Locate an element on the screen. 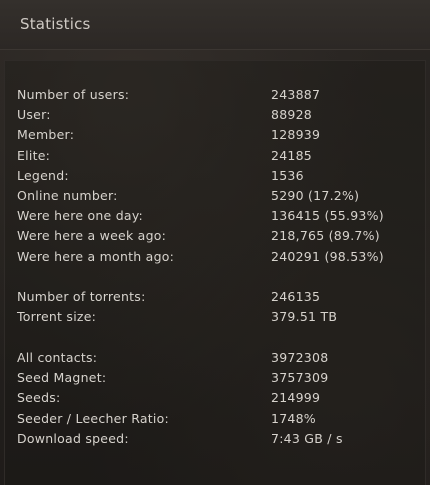  stat-value: 88928 is located at coordinates (292, 115).